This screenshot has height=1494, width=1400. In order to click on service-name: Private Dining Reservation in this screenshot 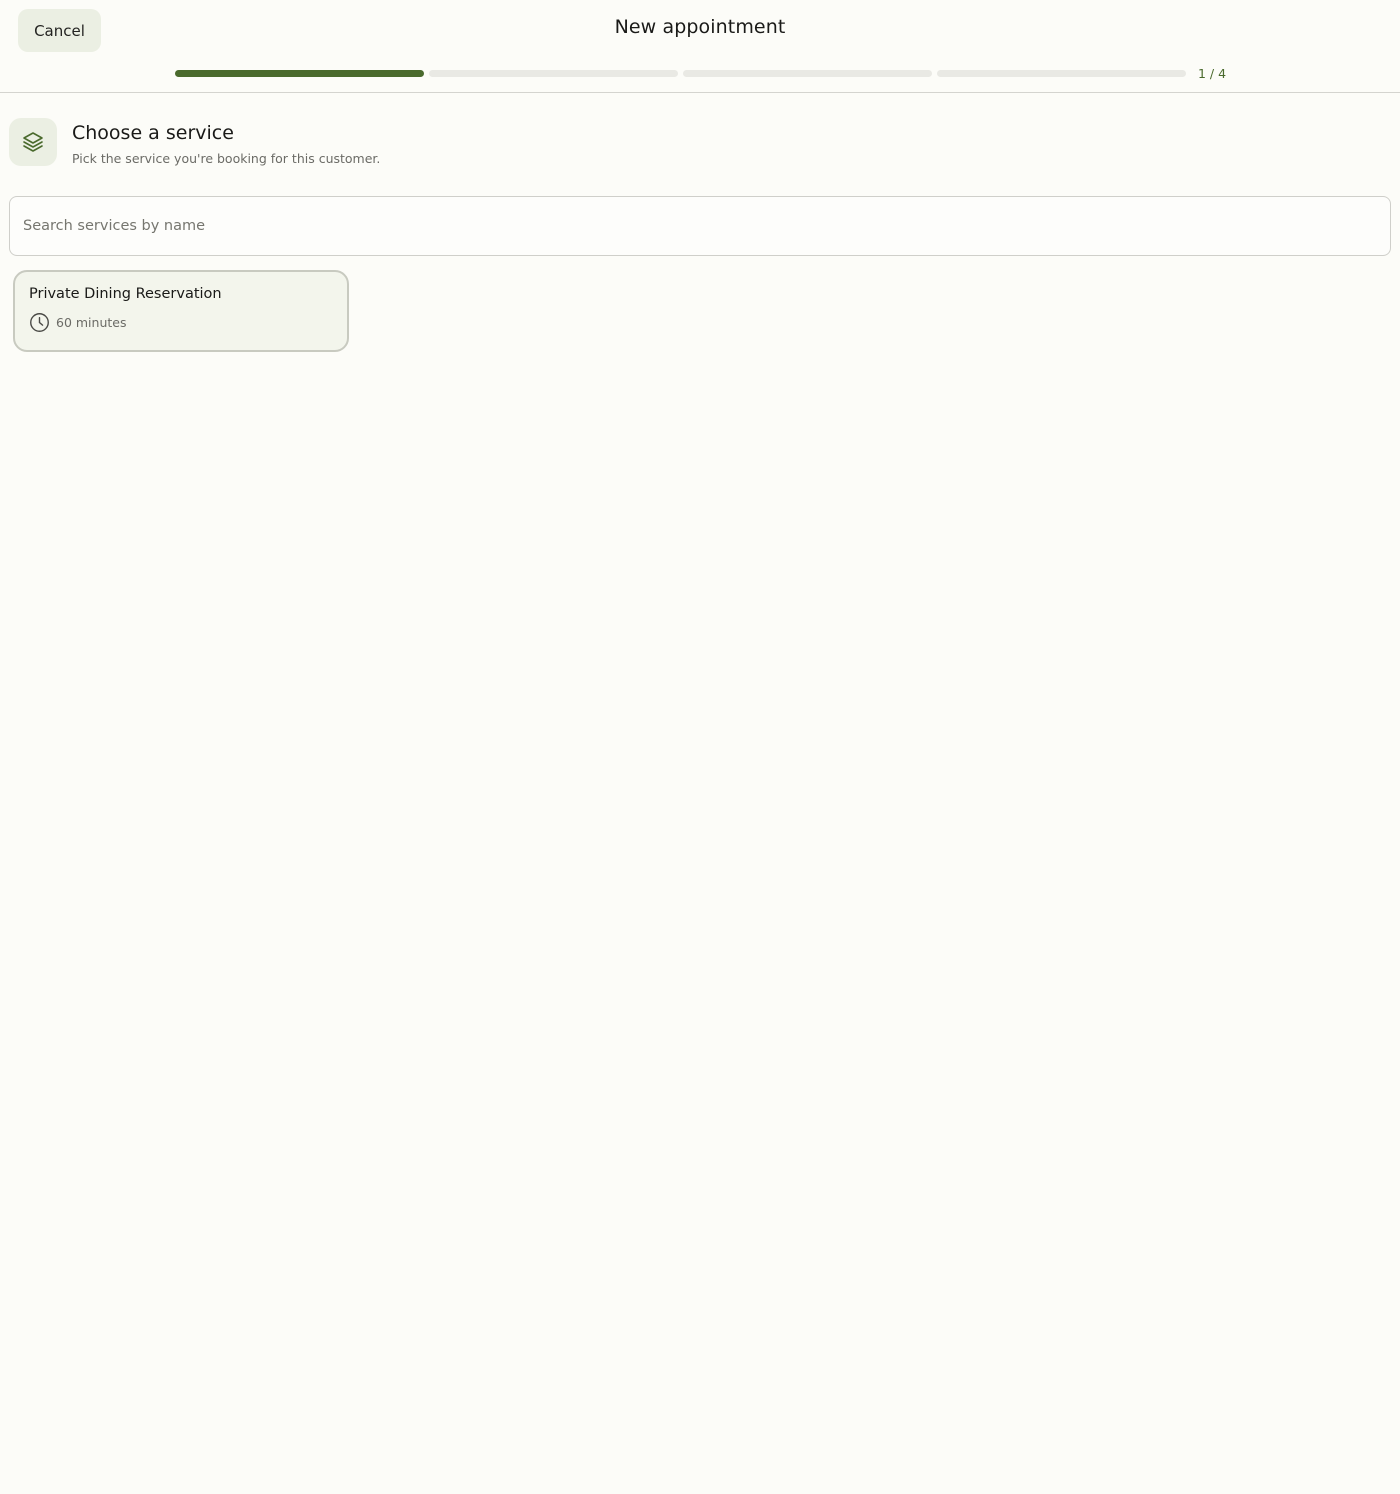, I will do `click(125, 294)`.